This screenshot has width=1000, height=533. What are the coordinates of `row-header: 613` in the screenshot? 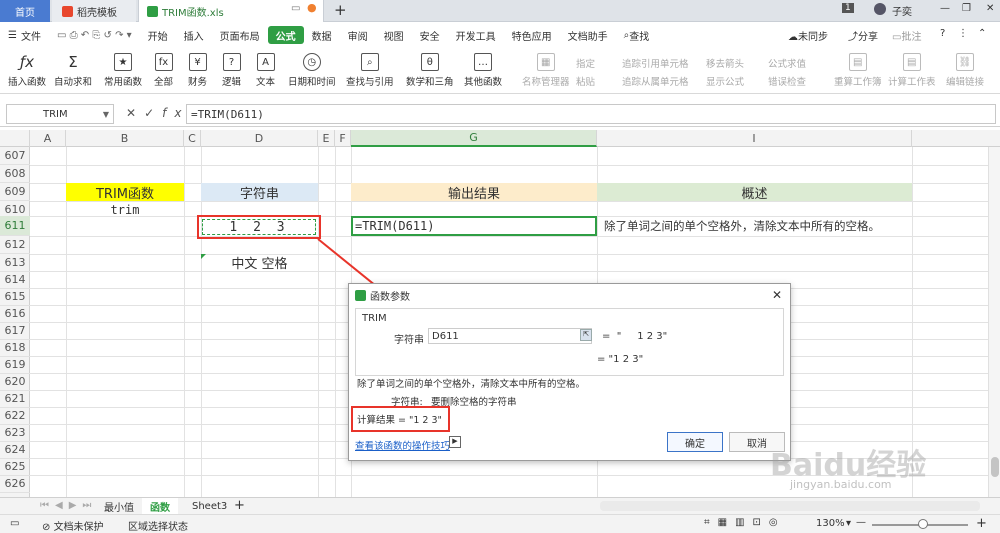 It's located at (15, 263).